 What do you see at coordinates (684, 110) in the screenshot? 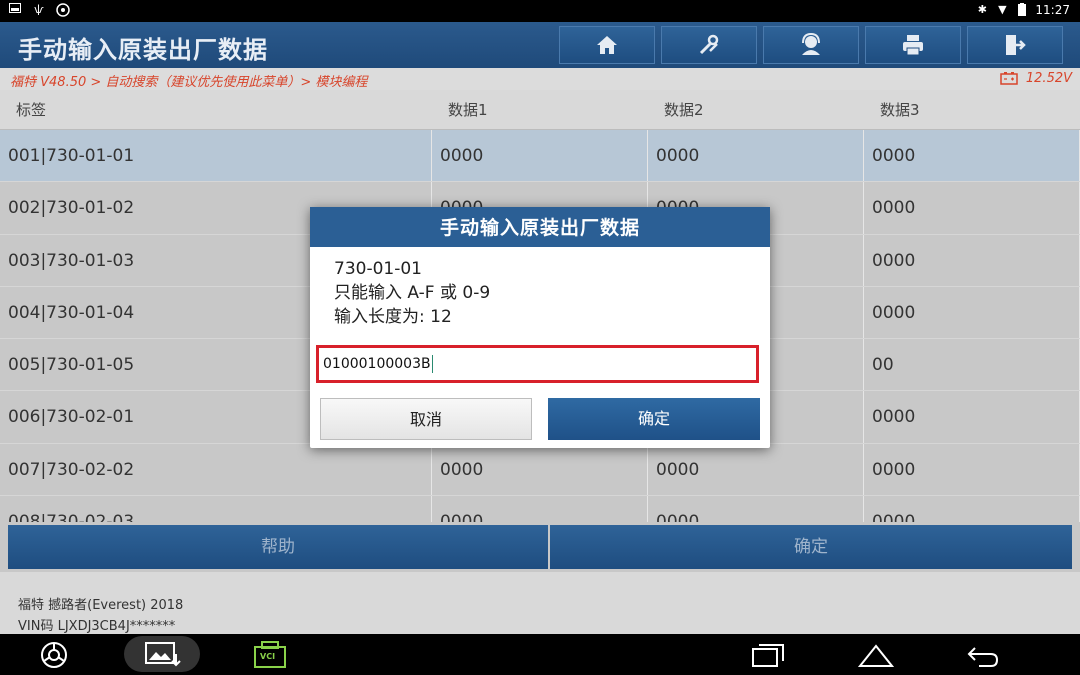
I see `column-header-data2: 数据2` at bounding box center [684, 110].